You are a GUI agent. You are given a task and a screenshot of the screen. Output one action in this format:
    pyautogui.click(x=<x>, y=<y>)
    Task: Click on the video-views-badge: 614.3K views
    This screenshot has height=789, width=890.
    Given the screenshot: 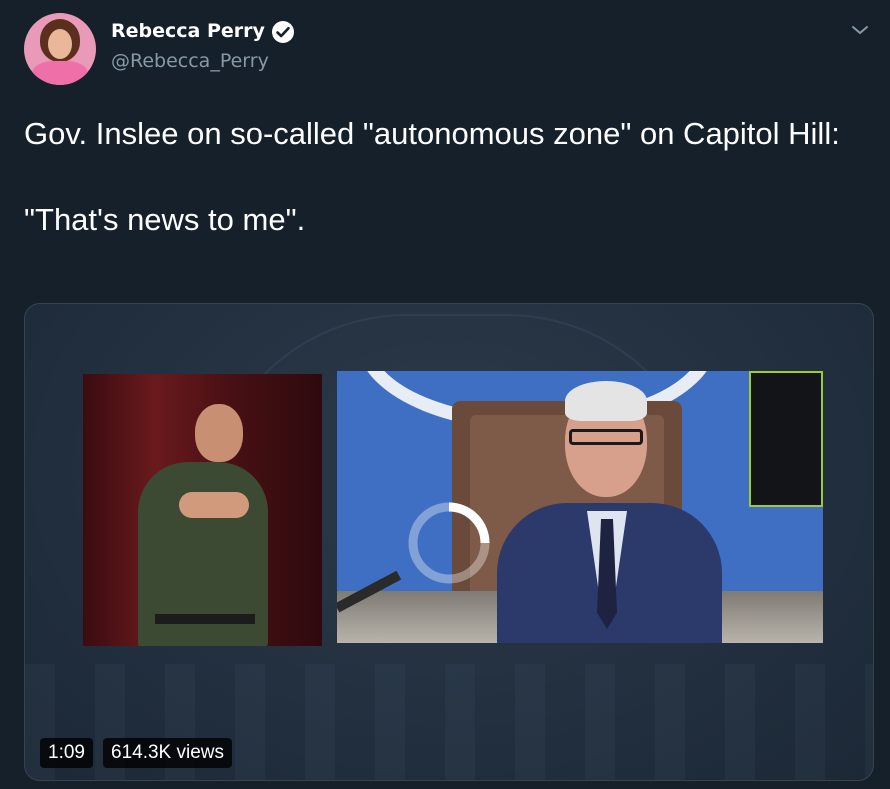 What is the action you would take?
    pyautogui.click(x=168, y=753)
    